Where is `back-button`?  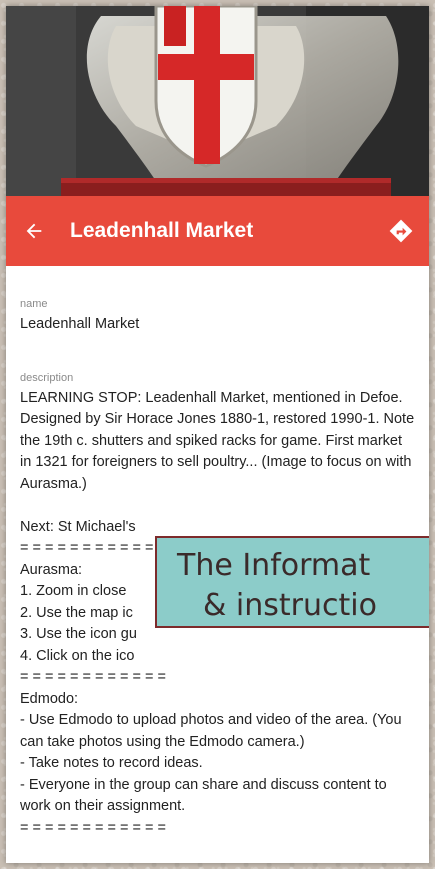
back-button is located at coordinates (34, 231).